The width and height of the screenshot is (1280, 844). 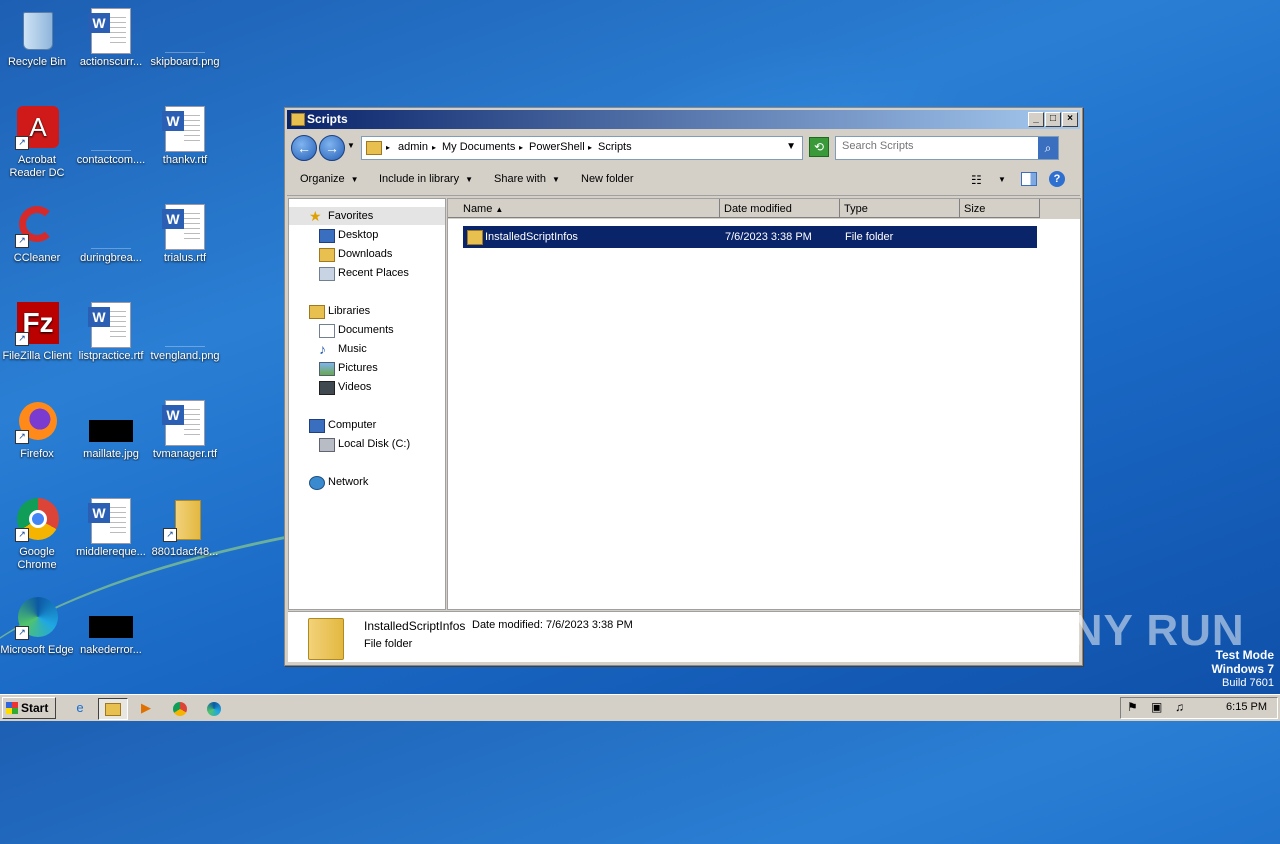 What do you see at coordinates (780, 208) in the screenshot?
I see `column-header-date-modified: Date modified` at bounding box center [780, 208].